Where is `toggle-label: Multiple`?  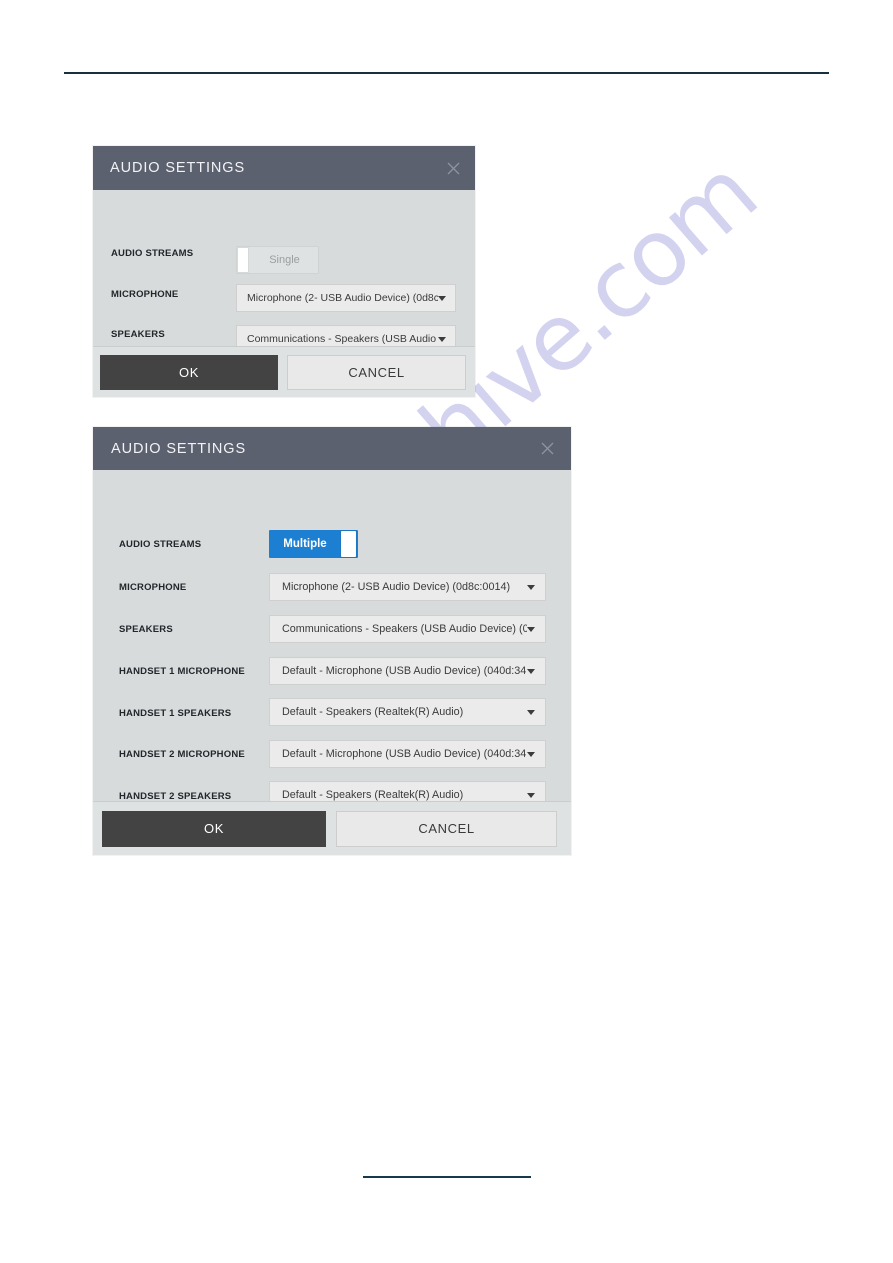 toggle-label: Multiple is located at coordinates (305, 544).